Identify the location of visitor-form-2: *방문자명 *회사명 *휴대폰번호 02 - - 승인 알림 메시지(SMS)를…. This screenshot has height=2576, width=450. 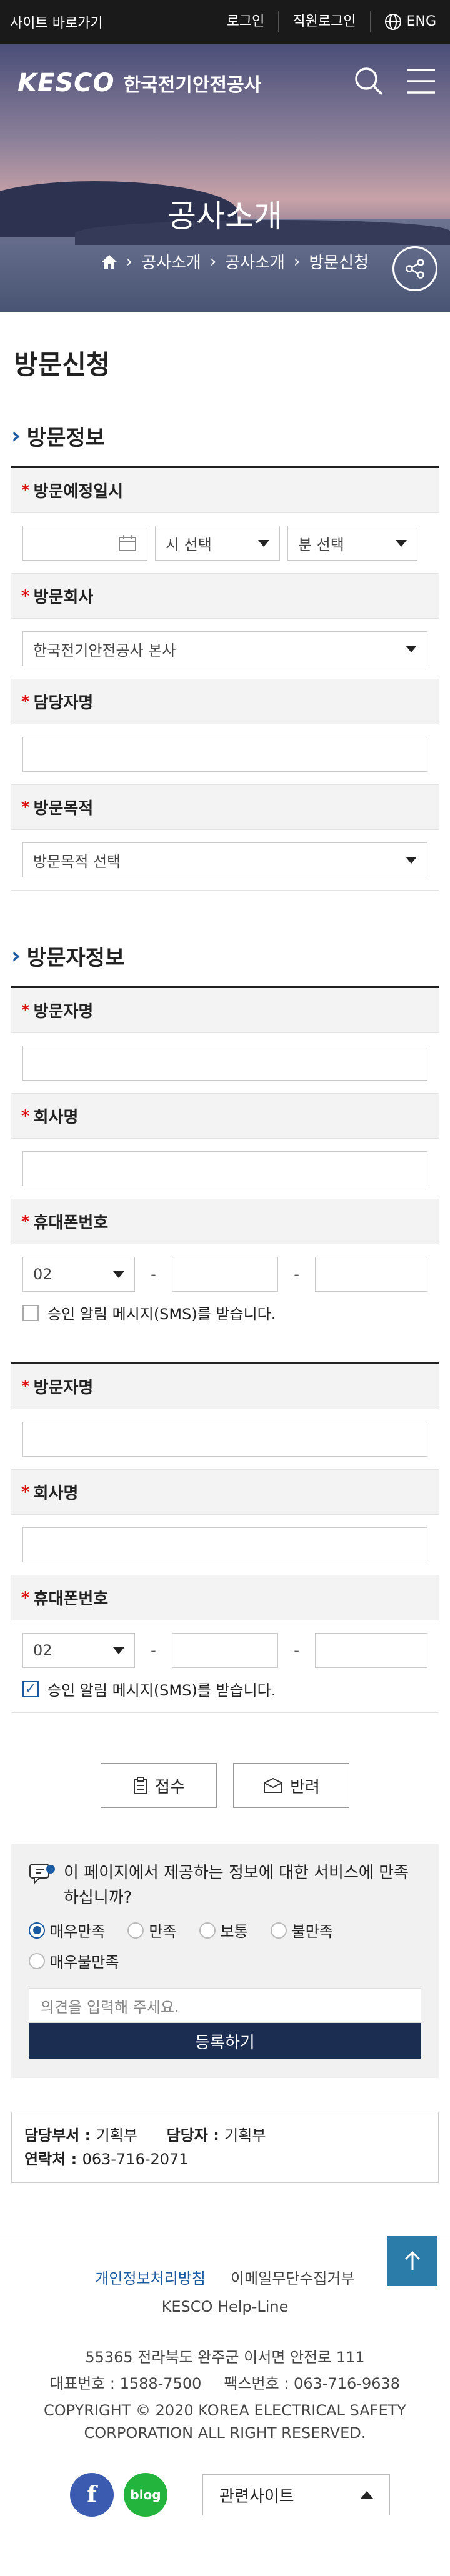
(225, 1537).